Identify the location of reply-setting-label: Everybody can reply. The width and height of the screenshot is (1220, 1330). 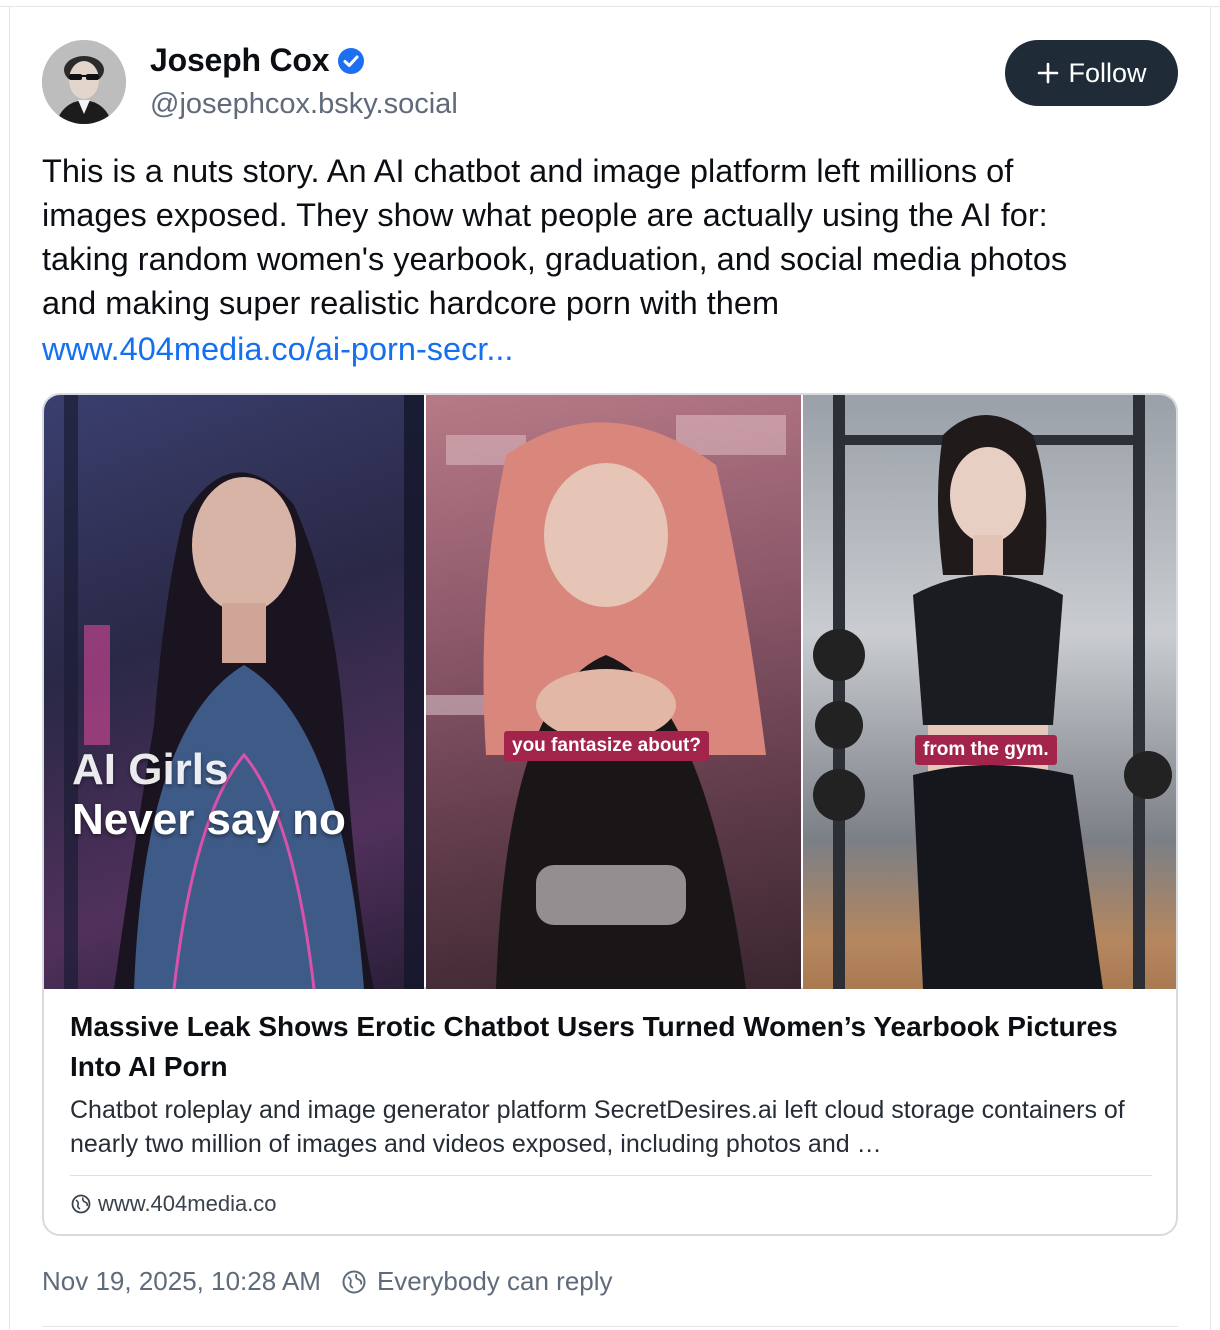
(494, 1281).